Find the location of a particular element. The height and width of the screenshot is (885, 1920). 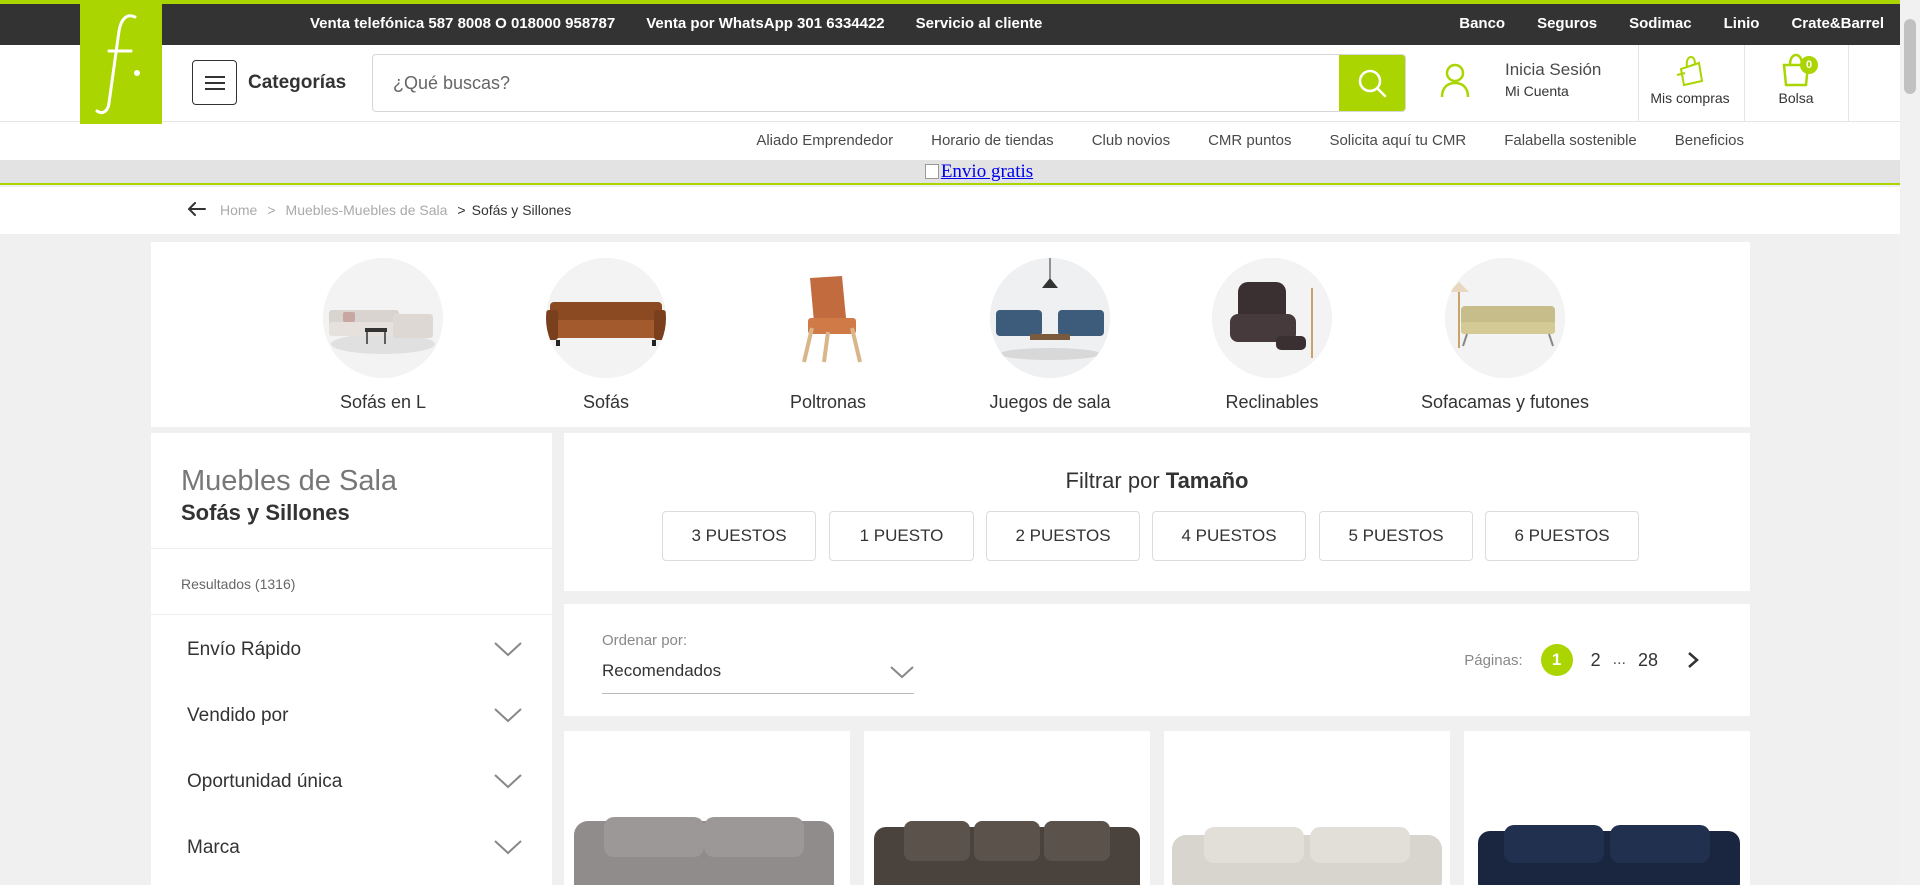

my-purchases-link: Mis compras is located at coordinates (1690, 79).